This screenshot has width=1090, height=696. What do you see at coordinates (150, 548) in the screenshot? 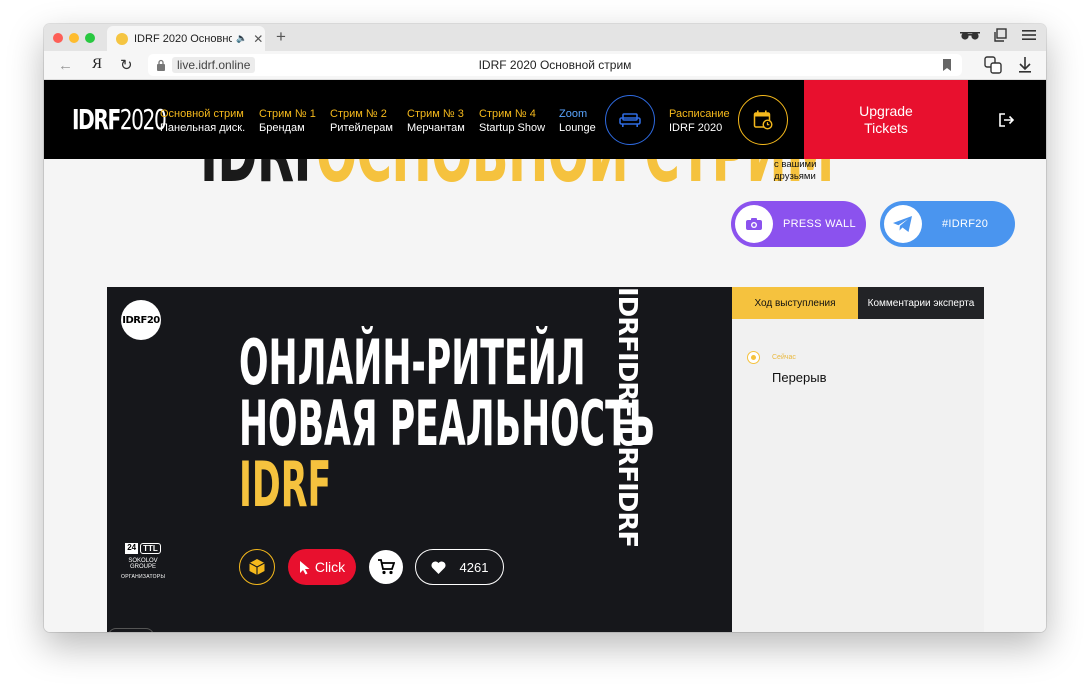
I see `org-ttl-logo: TTL` at bounding box center [150, 548].